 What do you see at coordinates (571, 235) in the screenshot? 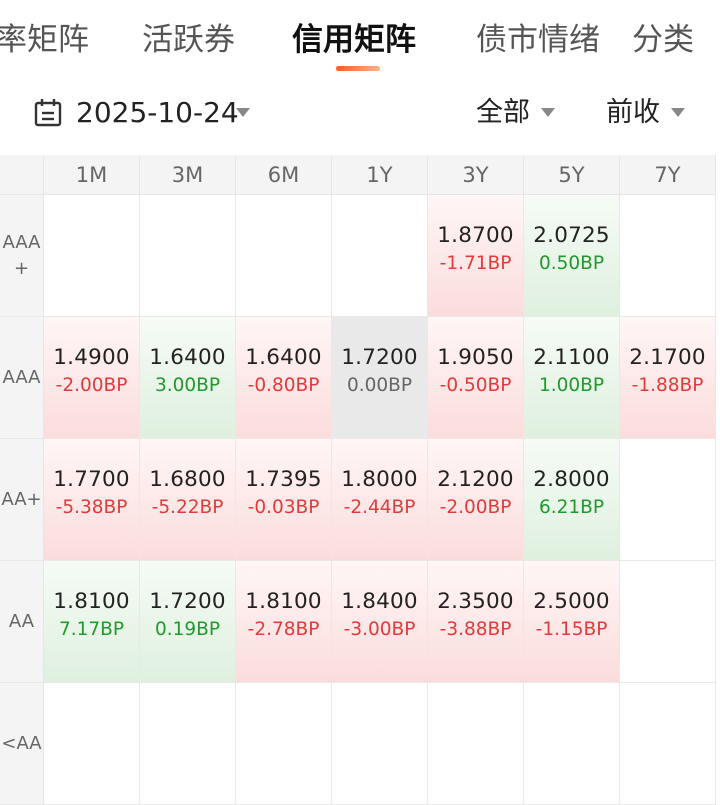
I see `yield-value: 2.0725` at bounding box center [571, 235].